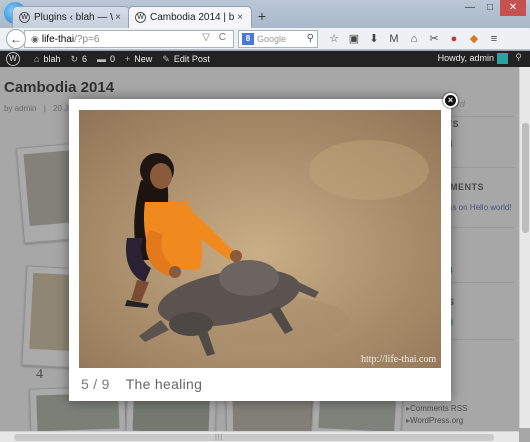 The image size is (530, 442). I want to click on tab-cambodia: W Cambodia 2014 | blah ×, so click(190, 17).